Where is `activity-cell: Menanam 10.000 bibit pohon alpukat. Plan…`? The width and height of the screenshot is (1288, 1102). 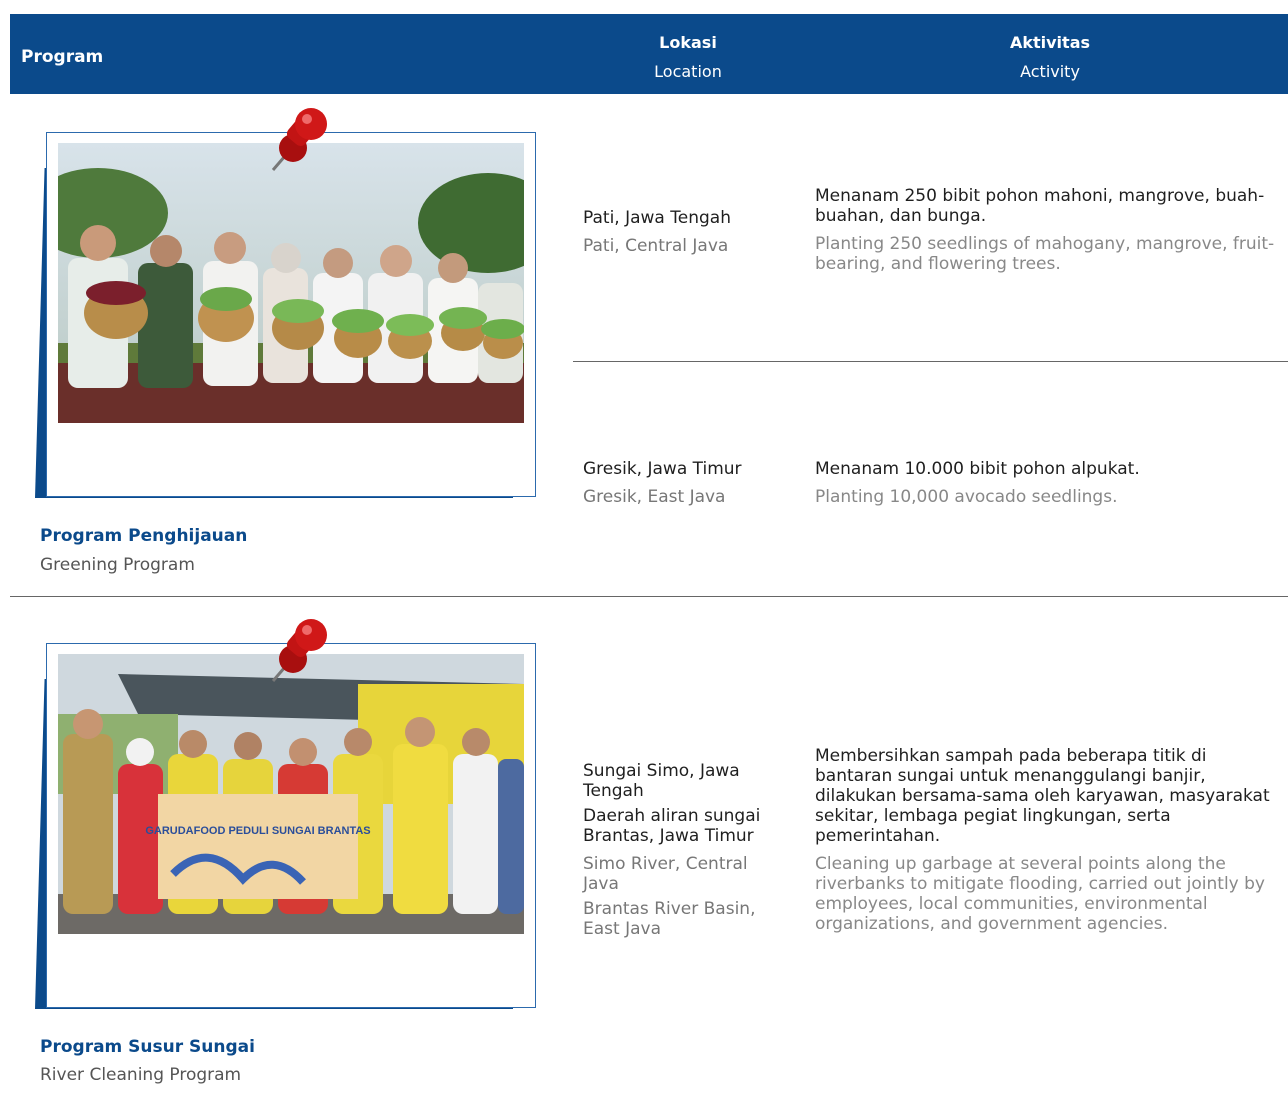
activity-cell: Menanam 10.000 bibit pohon alpukat. Plan… is located at coordinates (1050, 483).